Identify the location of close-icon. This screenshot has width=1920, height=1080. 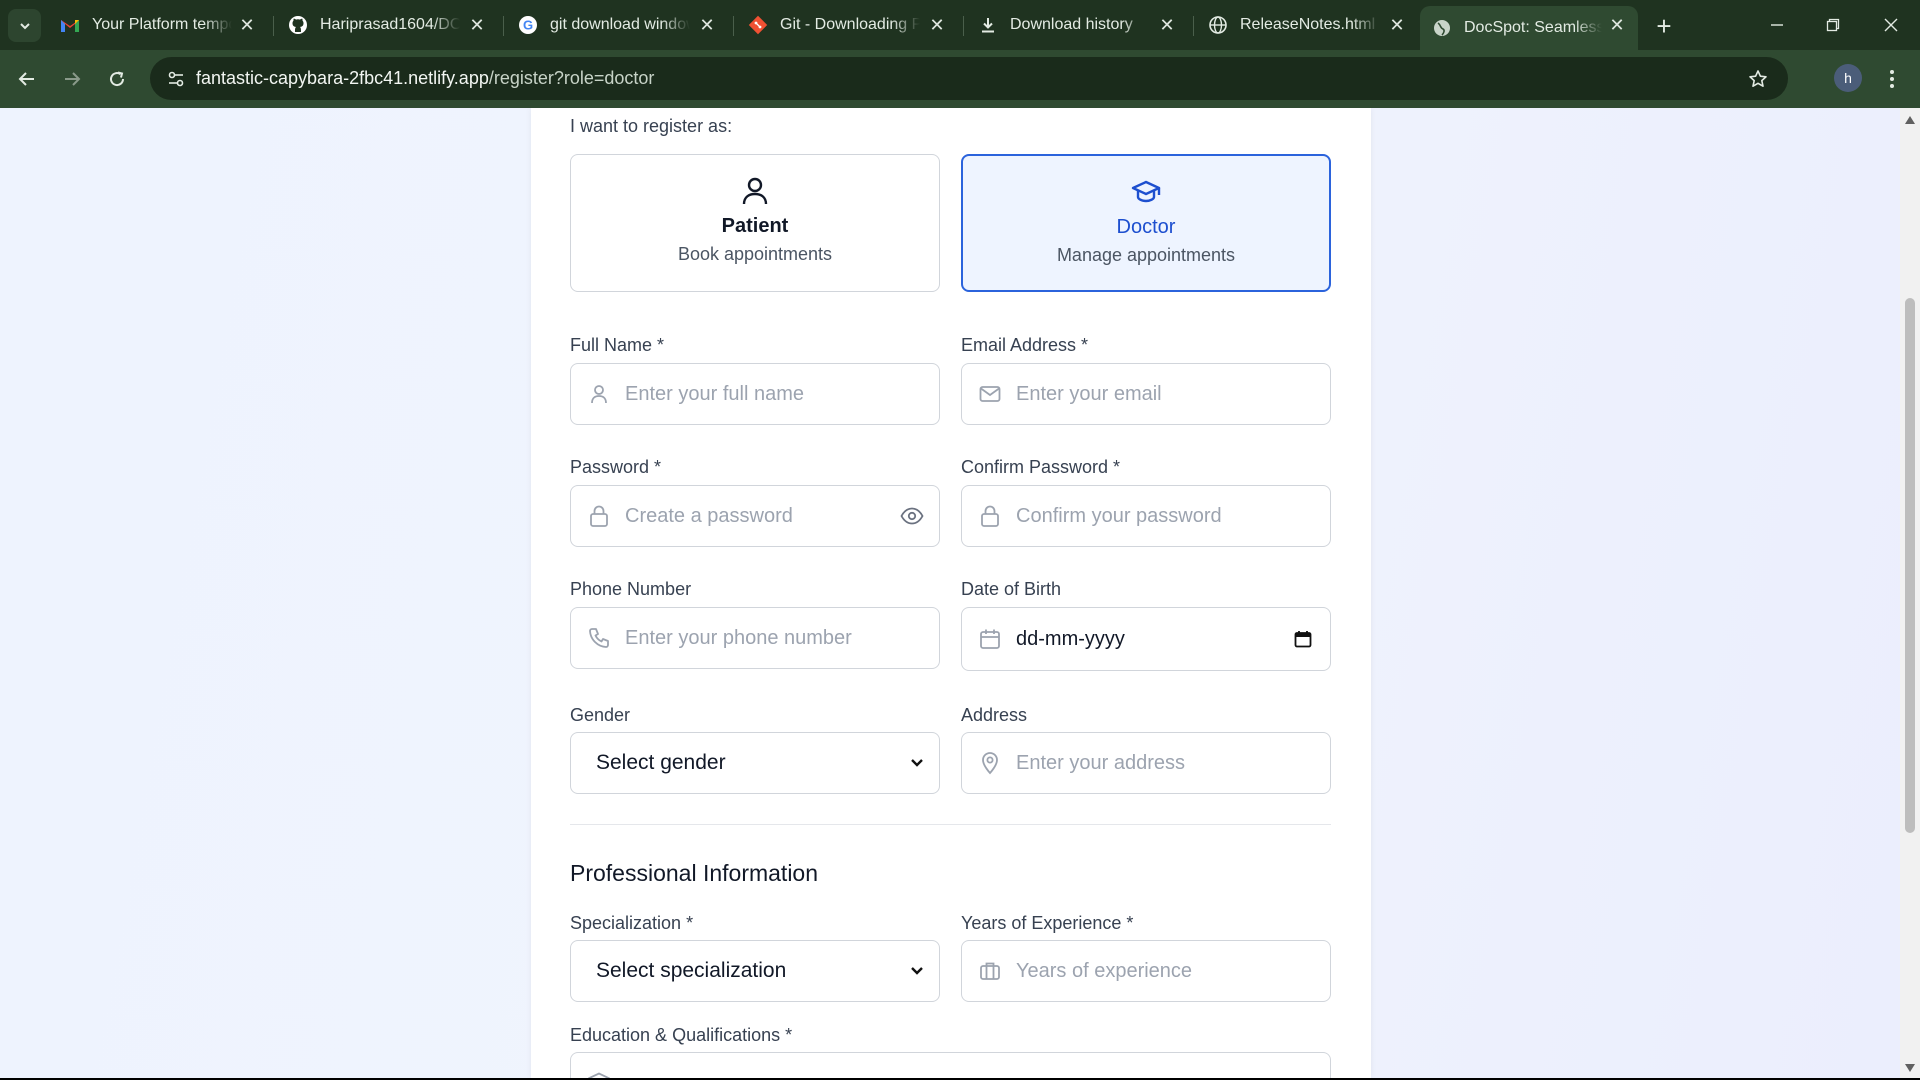
(1891, 25).